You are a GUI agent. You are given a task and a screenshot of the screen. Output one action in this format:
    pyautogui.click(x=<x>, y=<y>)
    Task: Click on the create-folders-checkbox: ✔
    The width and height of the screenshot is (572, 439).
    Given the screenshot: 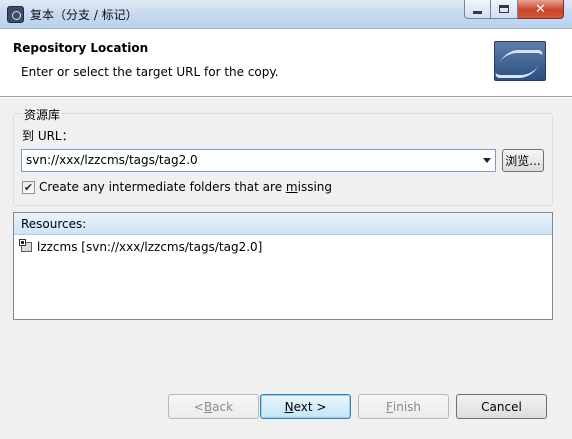 What is the action you would take?
    pyautogui.click(x=28, y=187)
    